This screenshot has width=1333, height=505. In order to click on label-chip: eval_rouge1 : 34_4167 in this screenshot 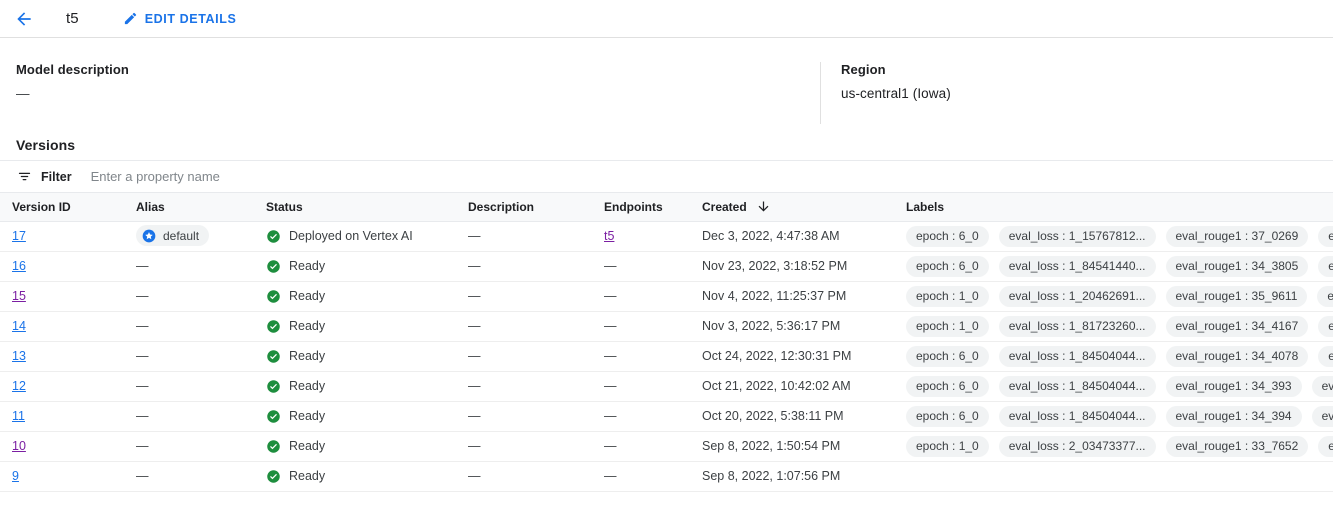, I will do `click(1237, 326)`.